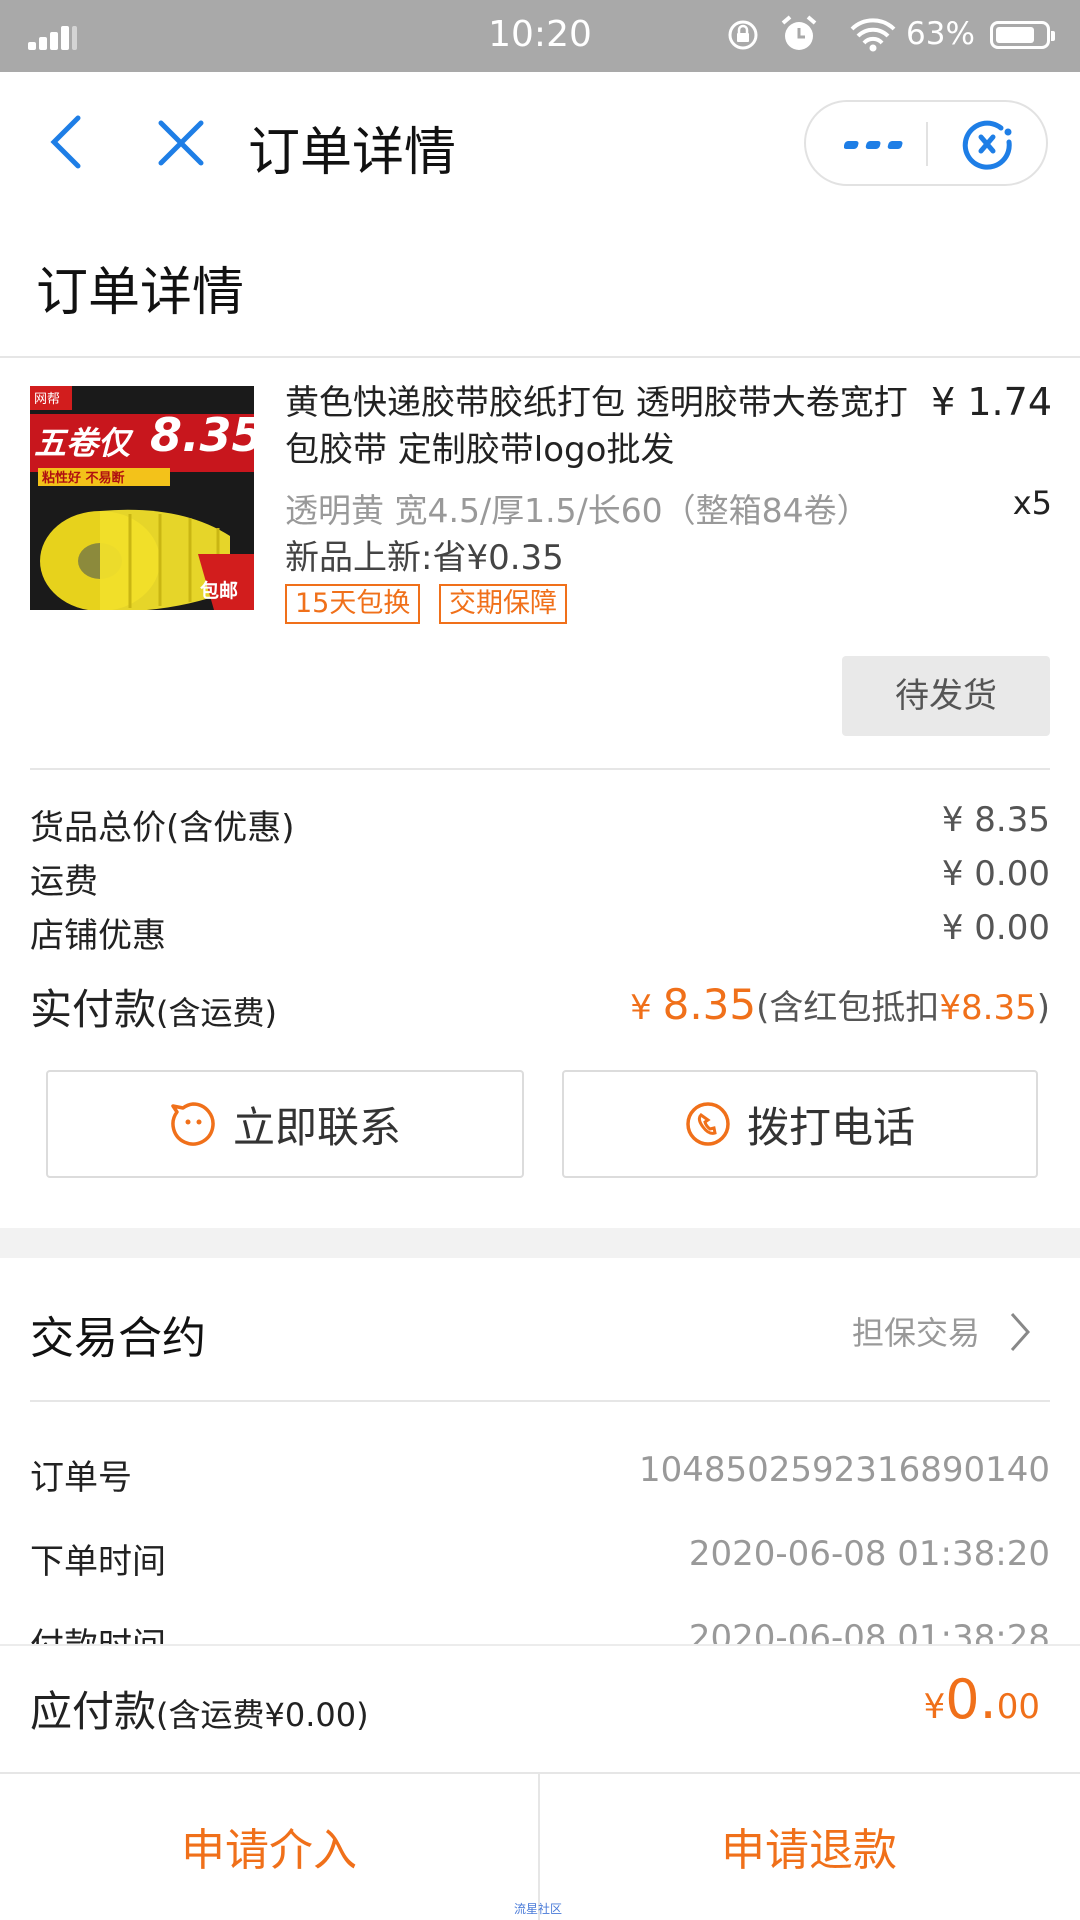 Image resolution: width=1080 pixels, height=1920 pixels. What do you see at coordinates (153, 1009) in the screenshot?
I see `paid-label: 实付款(含运费)` at bounding box center [153, 1009].